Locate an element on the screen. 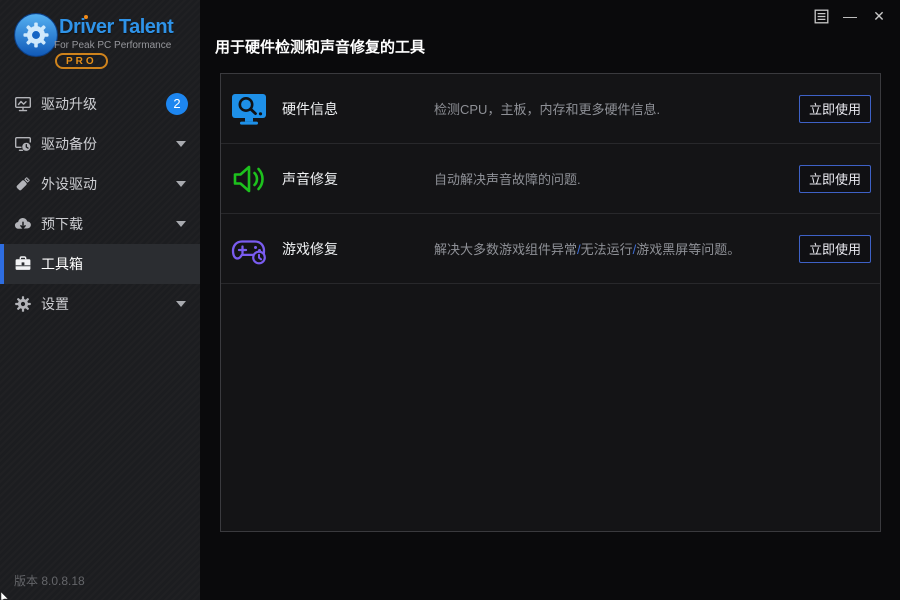 The width and height of the screenshot is (900, 600). titlebar-controls: — ✕ is located at coordinates (850, 16).